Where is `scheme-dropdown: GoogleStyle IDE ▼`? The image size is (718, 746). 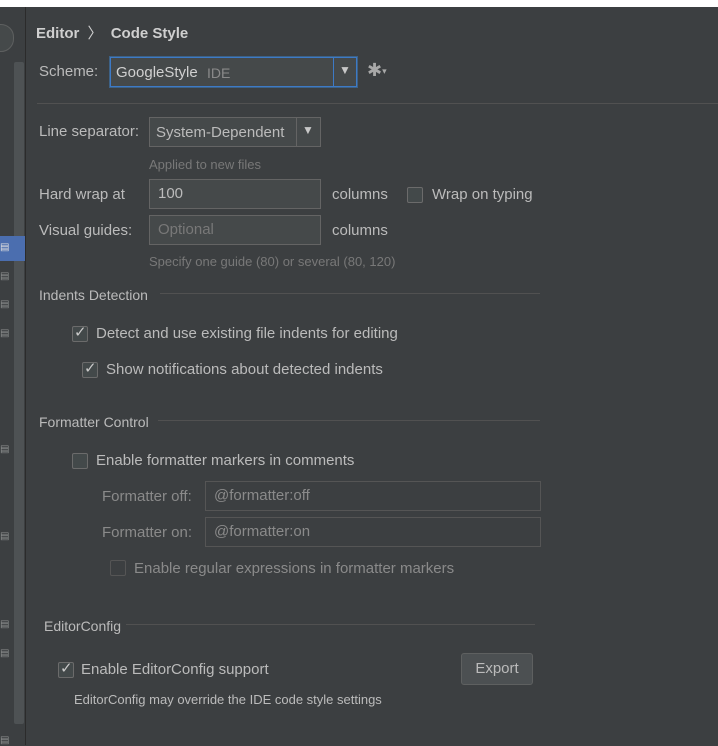 scheme-dropdown: GoogleStyle IDE ▼ is located at coordinates (233, 72).